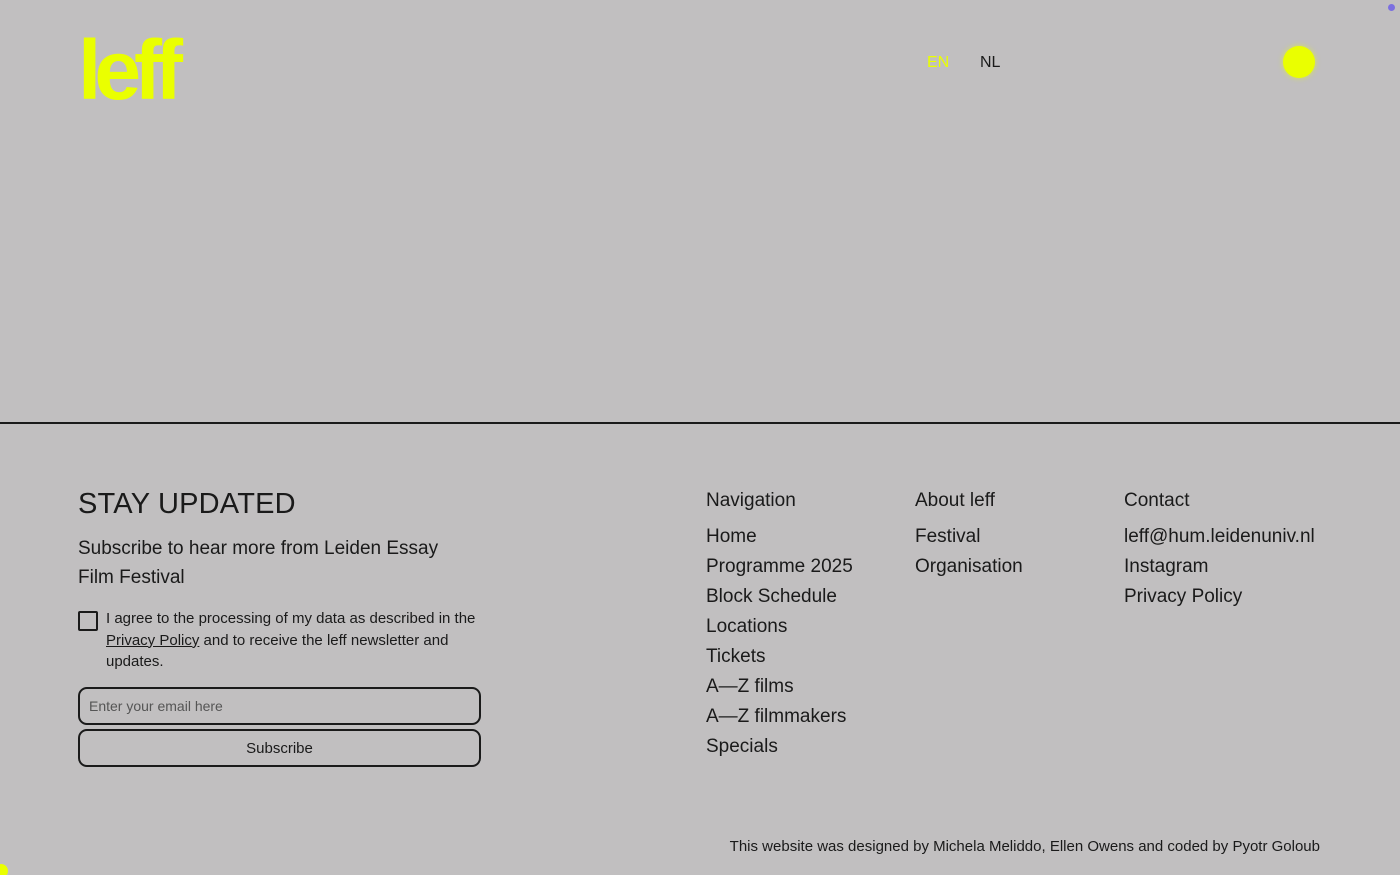 This screenshot has height=875, width=1400. Describe the element at coordinates (187, 504) in the screenshot. I see `newsletter-title: STAY UPDATED` at that location.